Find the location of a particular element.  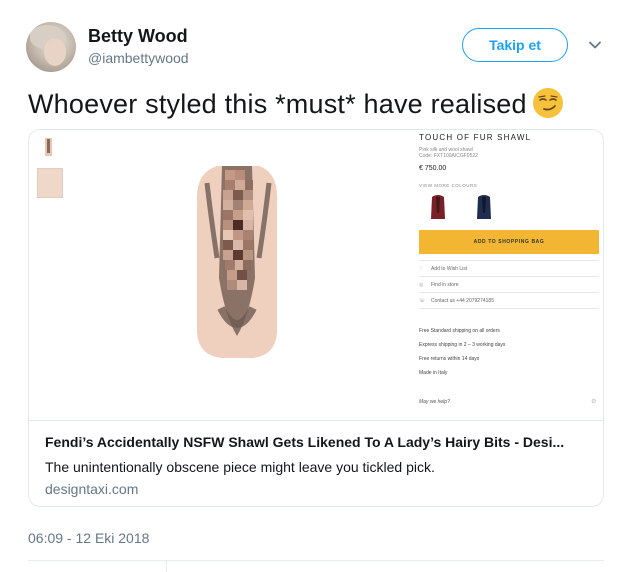

product-price: € 750.00 is located at coordinates (433, 168).